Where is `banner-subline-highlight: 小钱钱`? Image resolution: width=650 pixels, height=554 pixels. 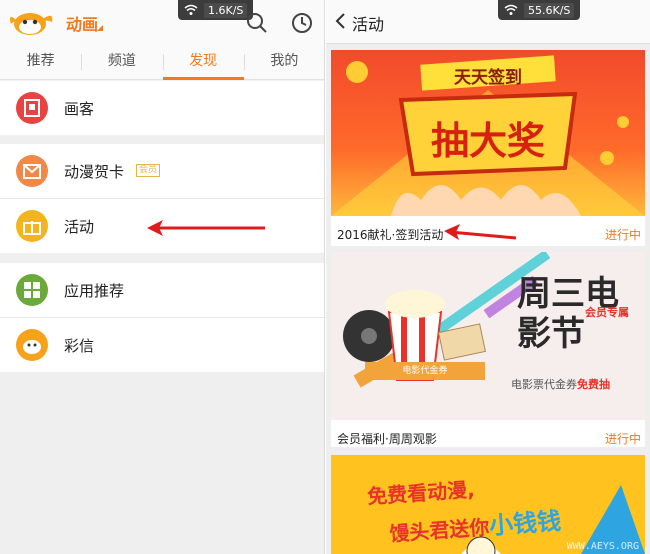 banner-subline-highlight: 小钱钱 is located at coordinates (525, 523).